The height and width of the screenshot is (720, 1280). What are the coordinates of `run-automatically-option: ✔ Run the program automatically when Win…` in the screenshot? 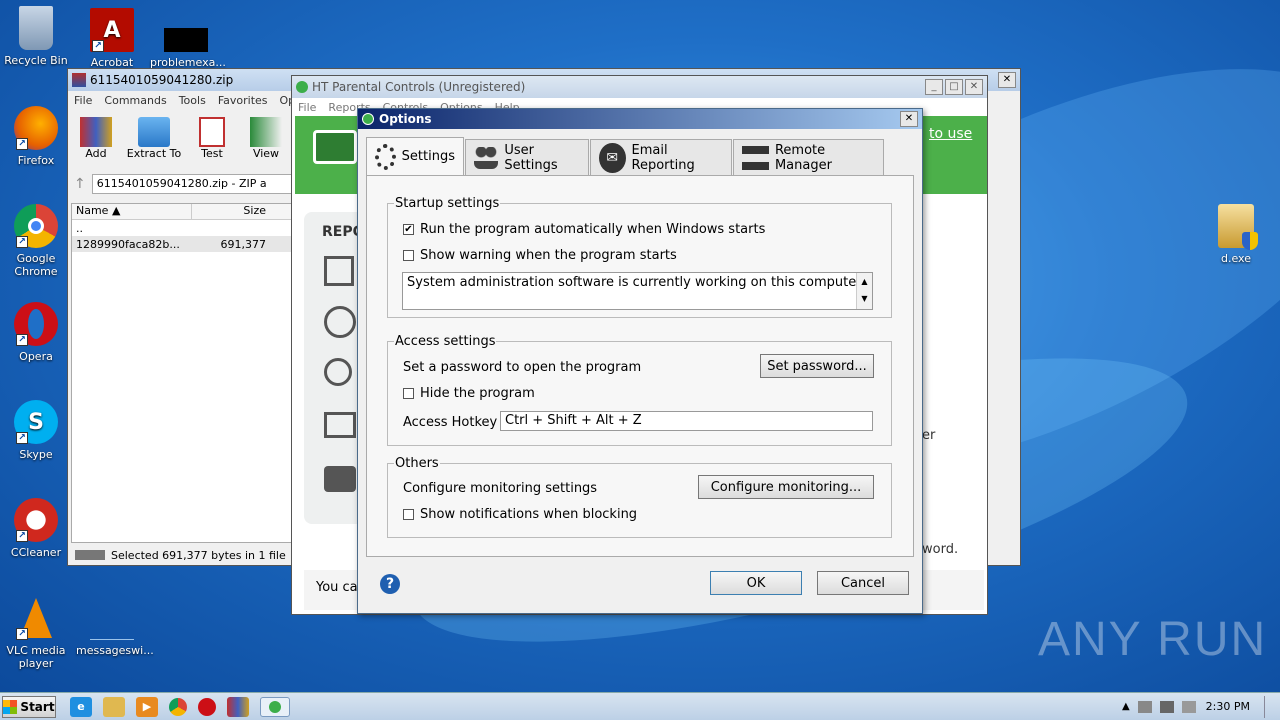 It's located at (584, 229).